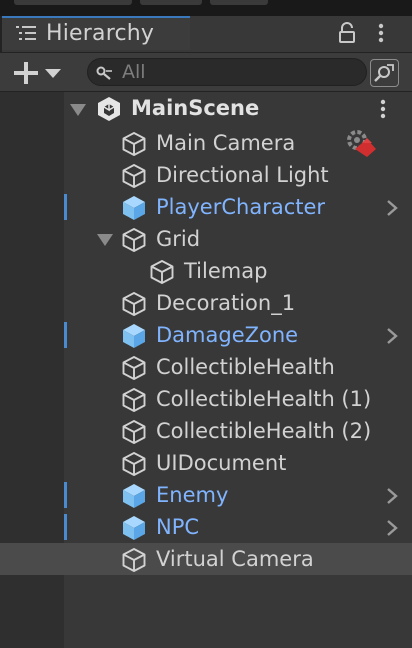 This screenshot has width=412, height=648. I want to click on hierarchy-row: CollectibleHealth, so click(206, 367).